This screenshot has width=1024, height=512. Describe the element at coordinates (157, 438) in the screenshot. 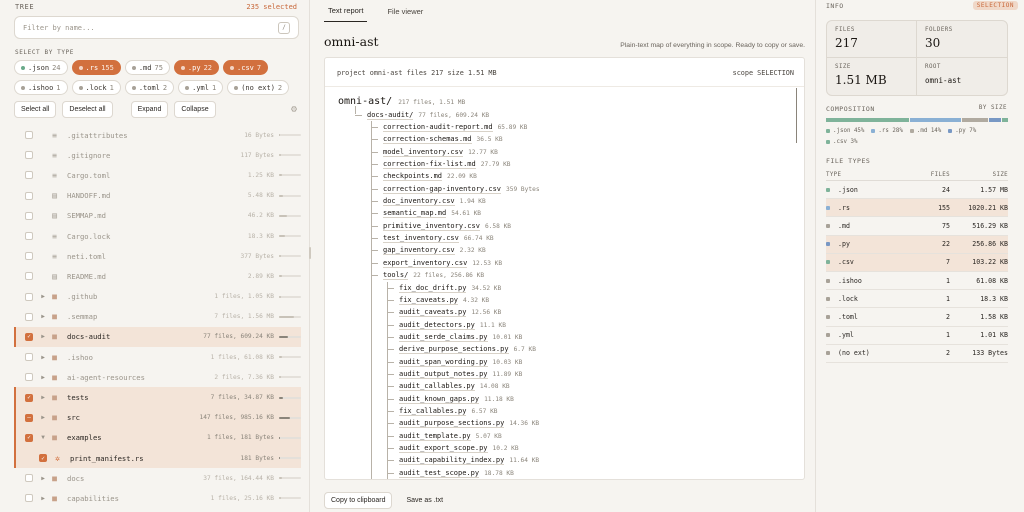

I see `tree-row: ✓ ▼ ■ examples 1 files, 181 Bytes` at that location.